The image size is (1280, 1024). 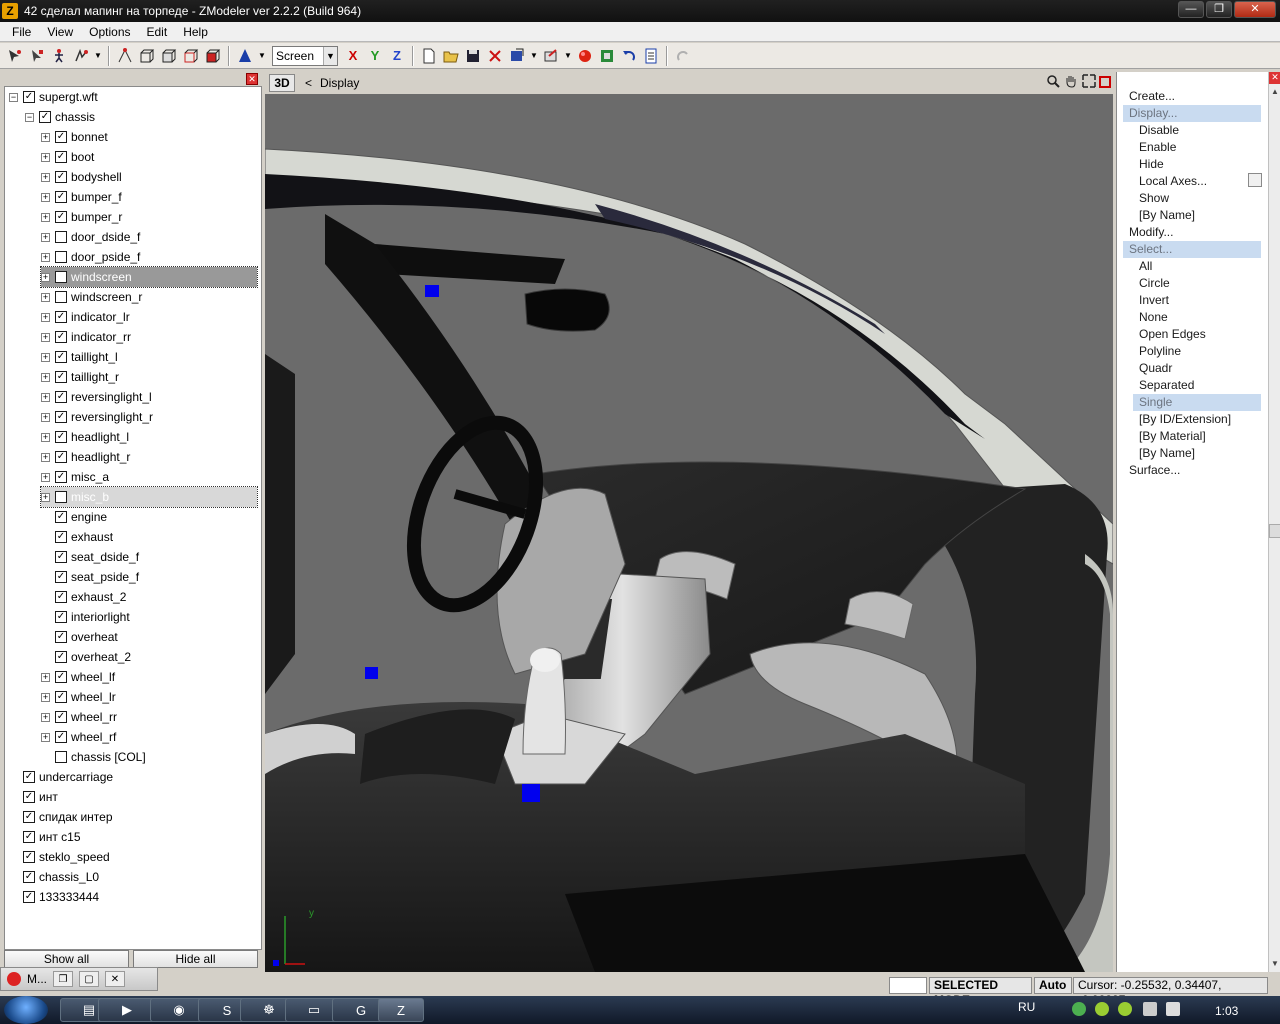 I want to click on render-icon, so click(x=585, y=56).